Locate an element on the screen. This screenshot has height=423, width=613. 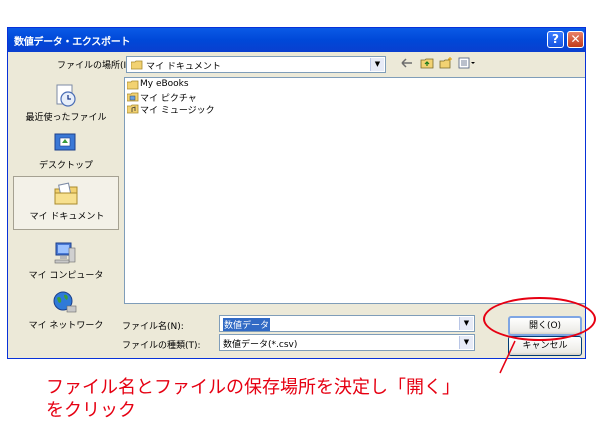
annotation-text: ファイル名とファイルの保存場所を決定し「開く」 をクリック is located at coordinates (253, 399).